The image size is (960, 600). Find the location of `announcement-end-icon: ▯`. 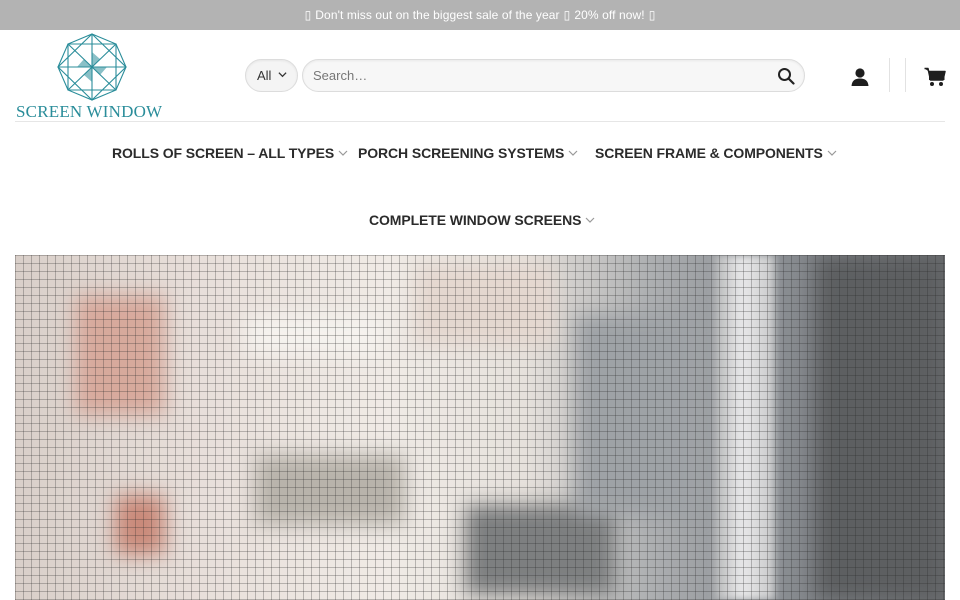

announcement-end-icon: ▯ is located at coordinates (652, 15).